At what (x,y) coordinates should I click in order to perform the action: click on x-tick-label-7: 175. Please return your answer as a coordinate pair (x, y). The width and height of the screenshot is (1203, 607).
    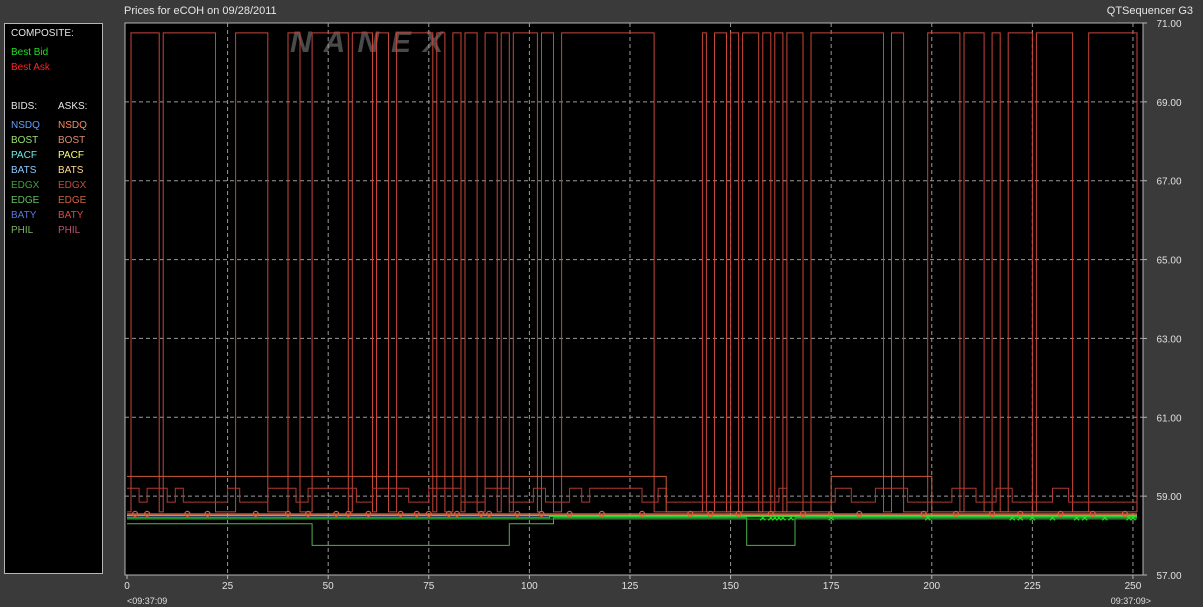
    Looking at the image, I should click on (831, 586).